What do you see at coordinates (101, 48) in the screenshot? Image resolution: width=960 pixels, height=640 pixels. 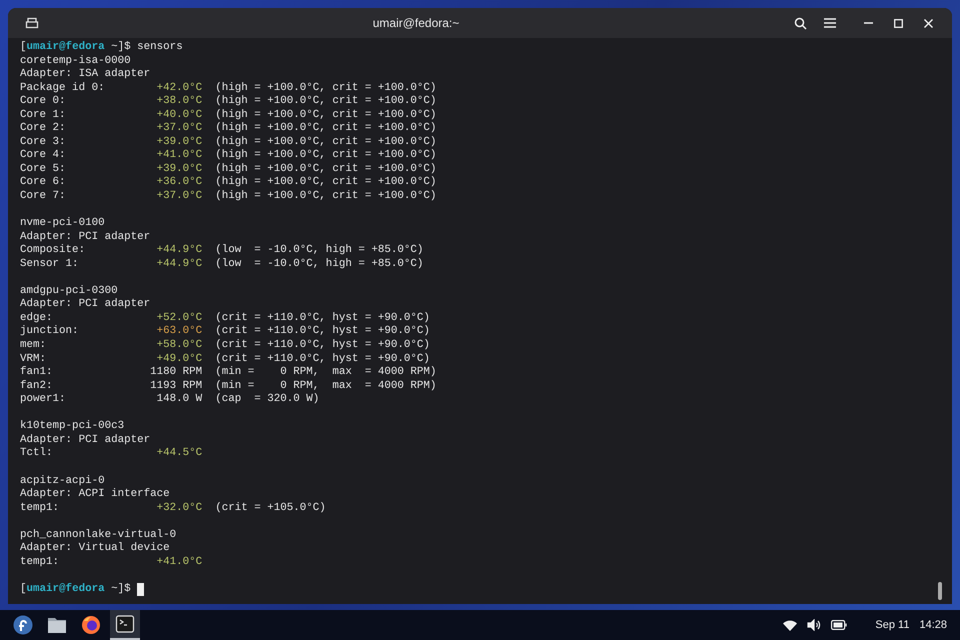 I see `shell-prompt: [umair@fedora ~]$ sensors` at bounding box center [101, 48].